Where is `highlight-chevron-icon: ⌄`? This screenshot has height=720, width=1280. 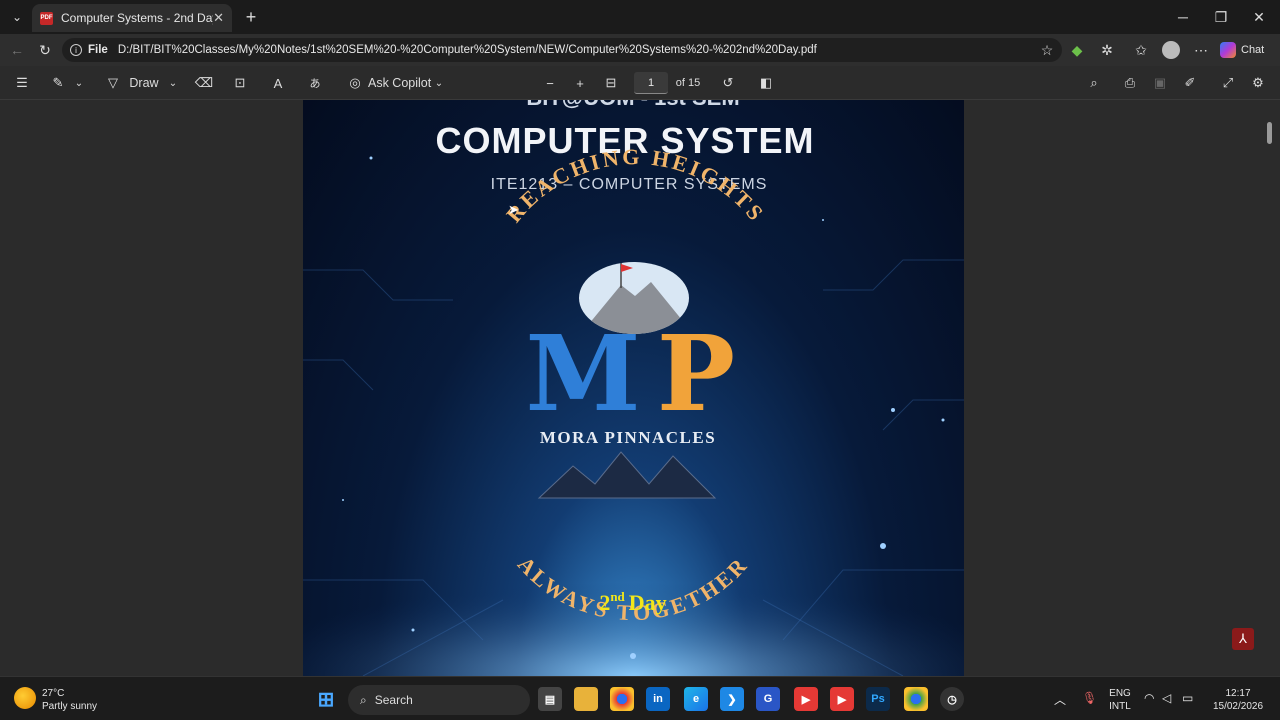
highlight-chevron-icon: ⌄ is located at coordinates (79, 83).